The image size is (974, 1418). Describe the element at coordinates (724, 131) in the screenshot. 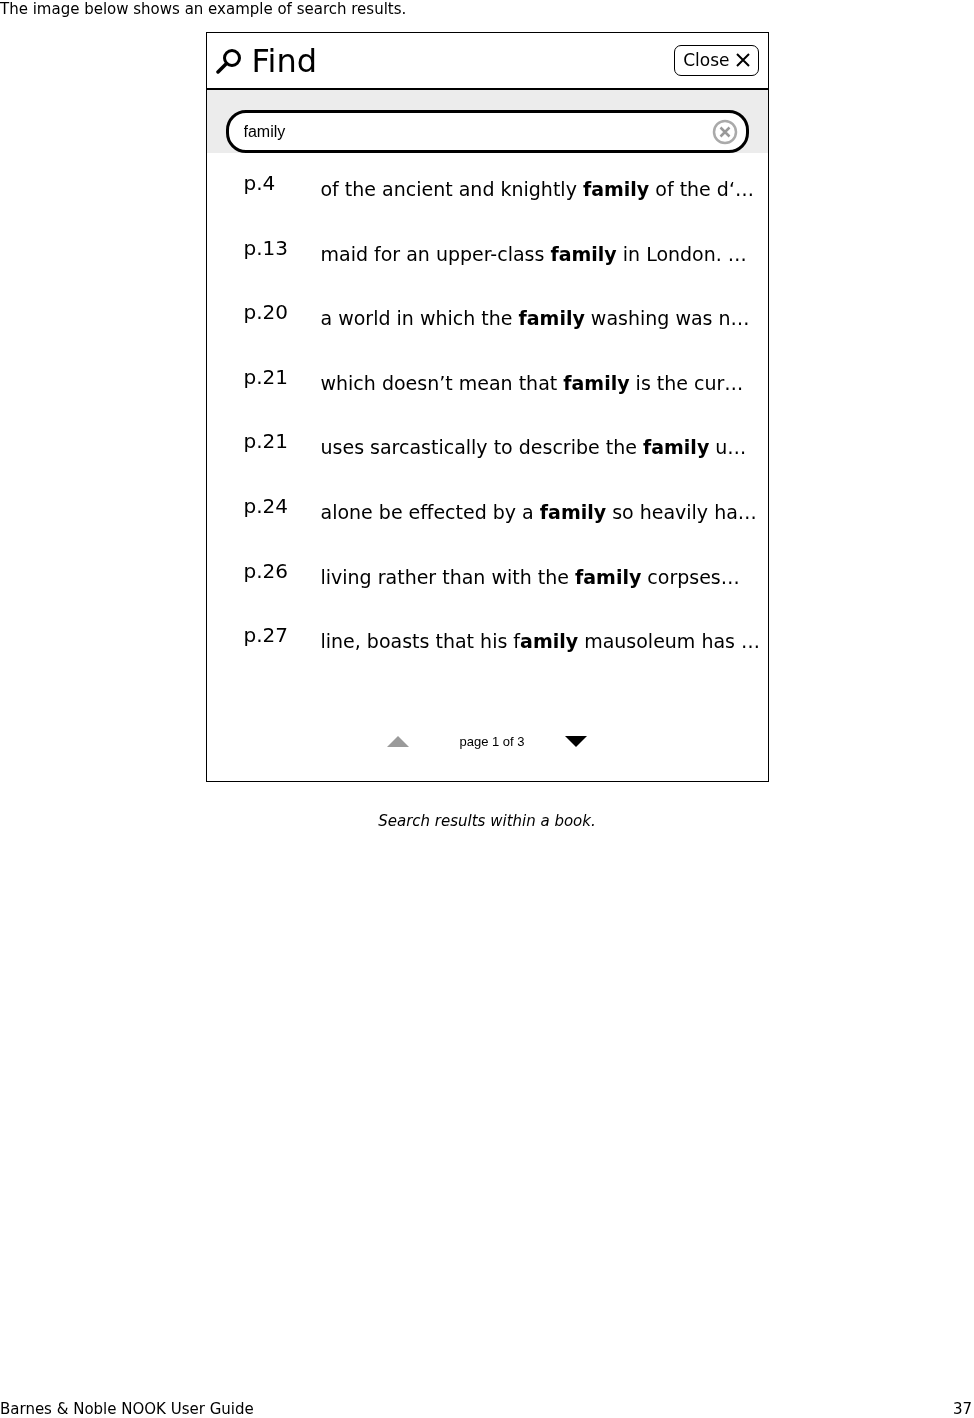

I see `clear-icon` at that location.